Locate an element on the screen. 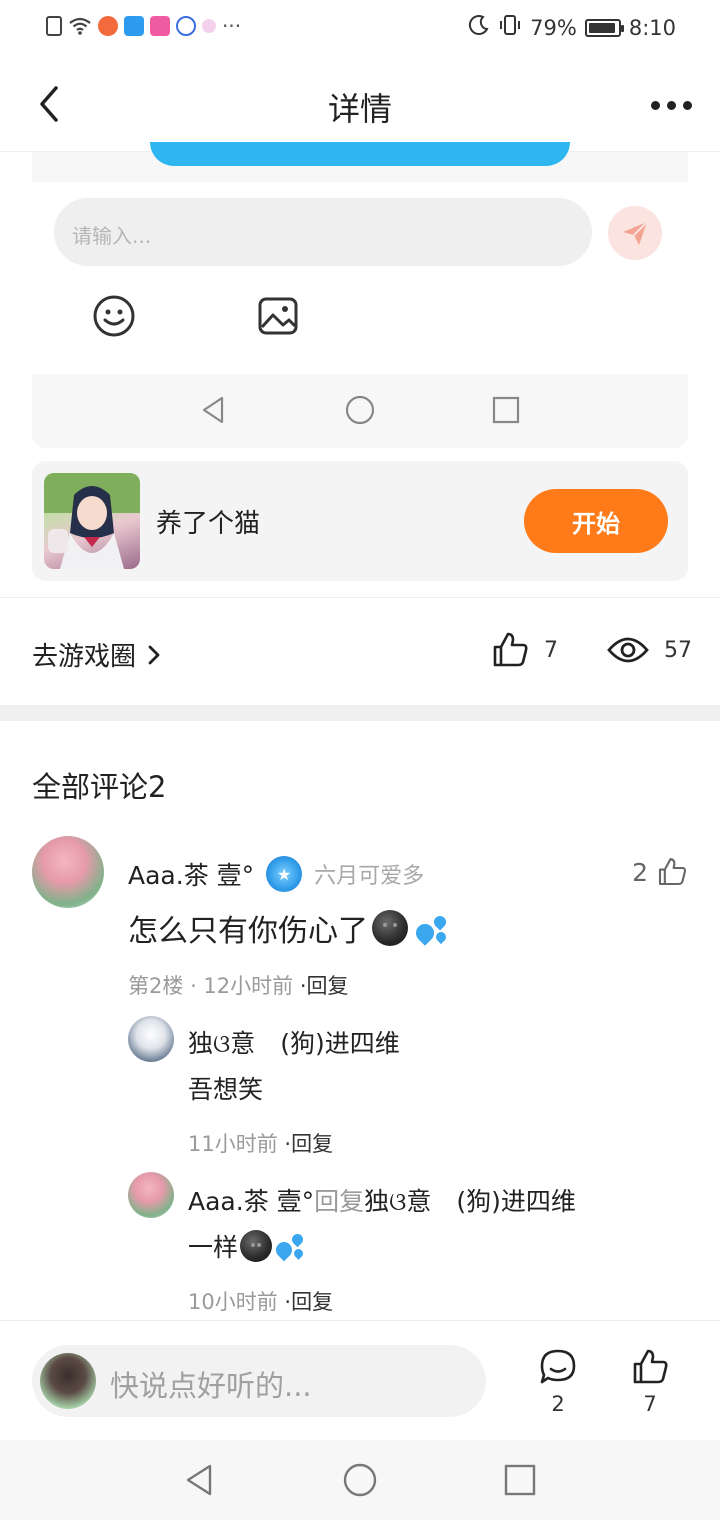 This screenshot has width=720, height=1520. game-art-image is located at coordinates (92, 521).